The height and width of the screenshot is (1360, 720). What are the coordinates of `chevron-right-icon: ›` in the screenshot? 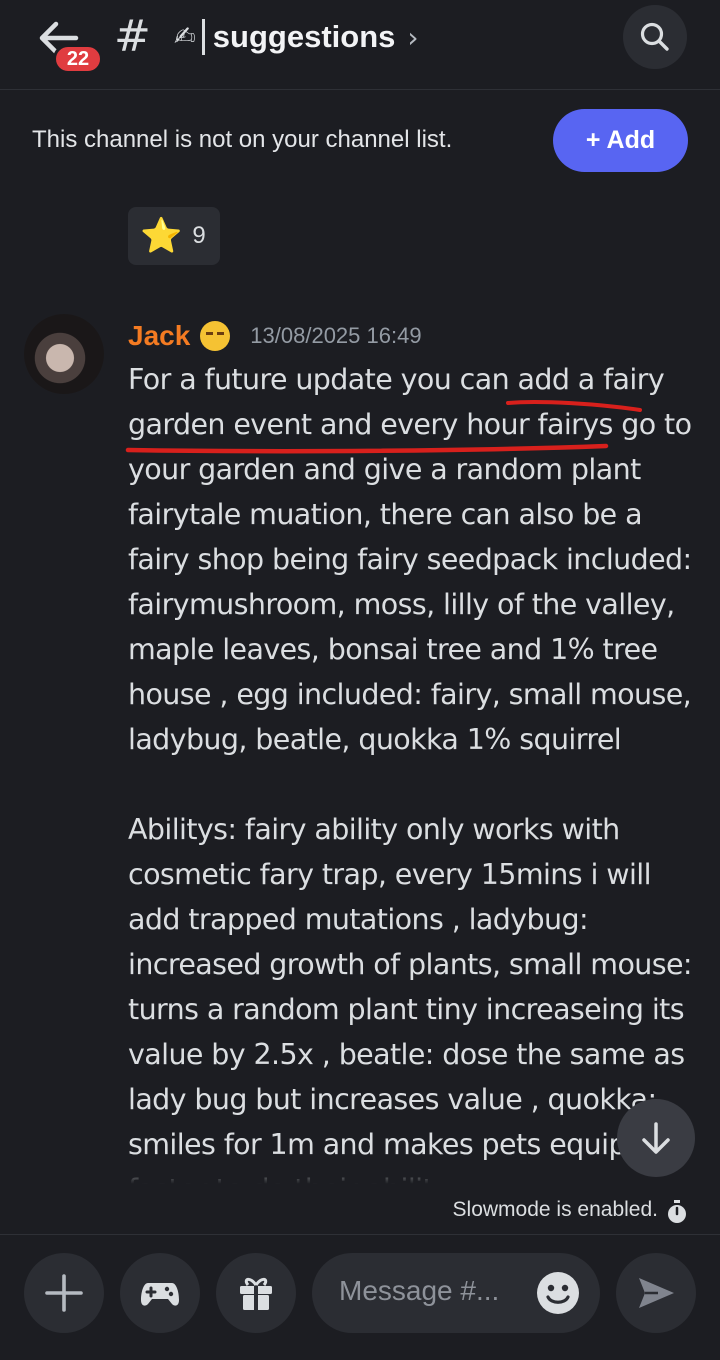 It's located at (413, 37).